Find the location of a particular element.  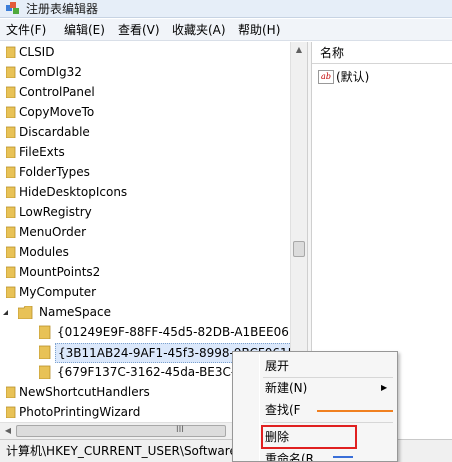

context-menu-find: 查找(F is located at coordinates (283, 410).